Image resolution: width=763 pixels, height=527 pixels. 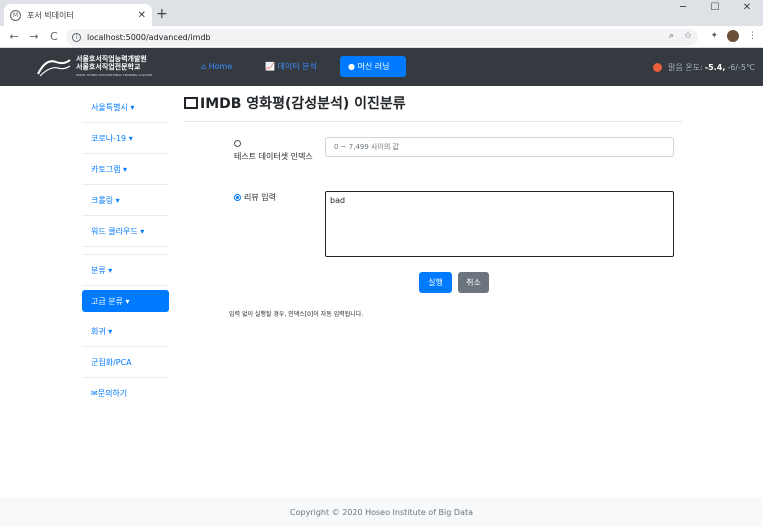 I want to click on url-field: i localhost:5000/advanced/imdb ⌕ ☆, so click(x=382, y=37).